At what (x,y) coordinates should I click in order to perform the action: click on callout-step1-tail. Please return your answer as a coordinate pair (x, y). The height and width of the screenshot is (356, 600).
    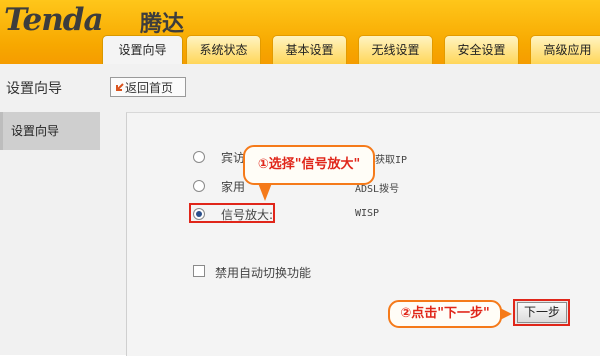
    Looking at the image, I should click on (265, 192).